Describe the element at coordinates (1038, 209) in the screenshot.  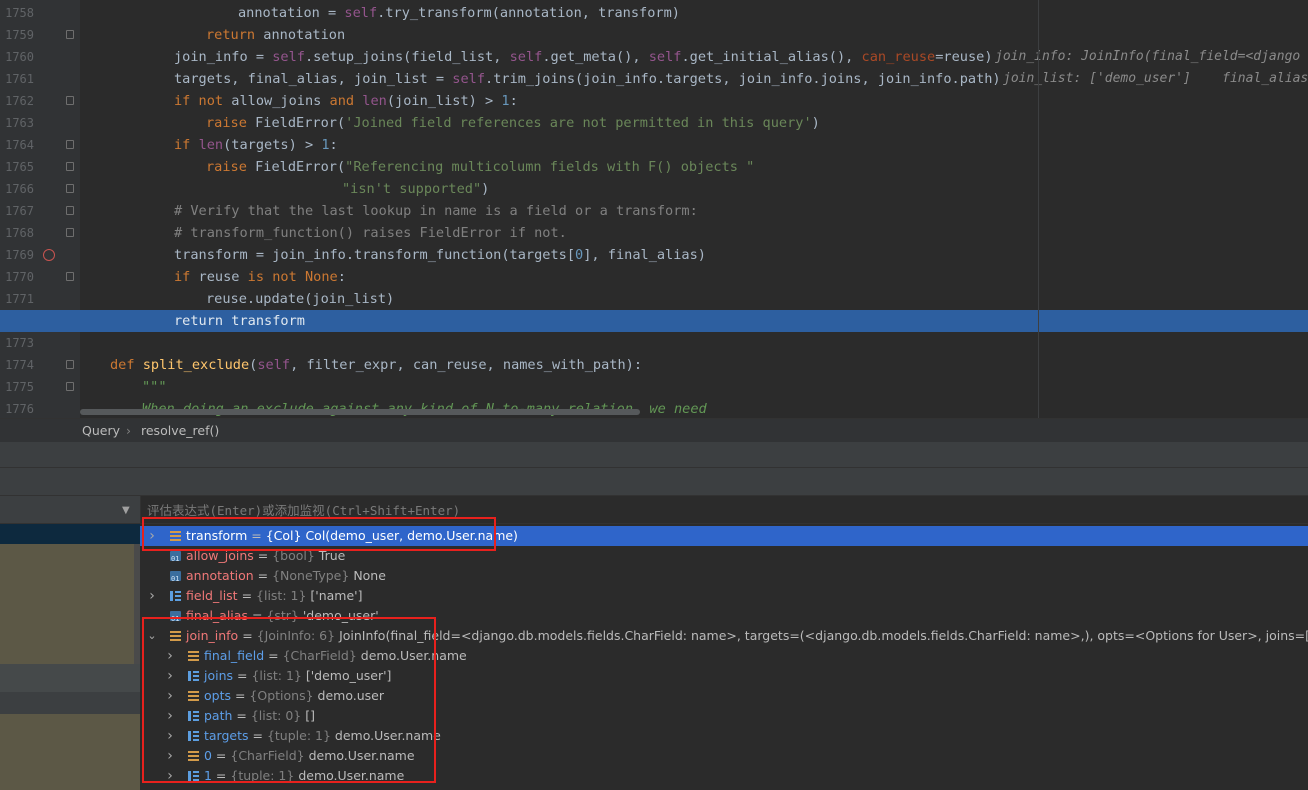
I see `right-margin-guide` at that location.